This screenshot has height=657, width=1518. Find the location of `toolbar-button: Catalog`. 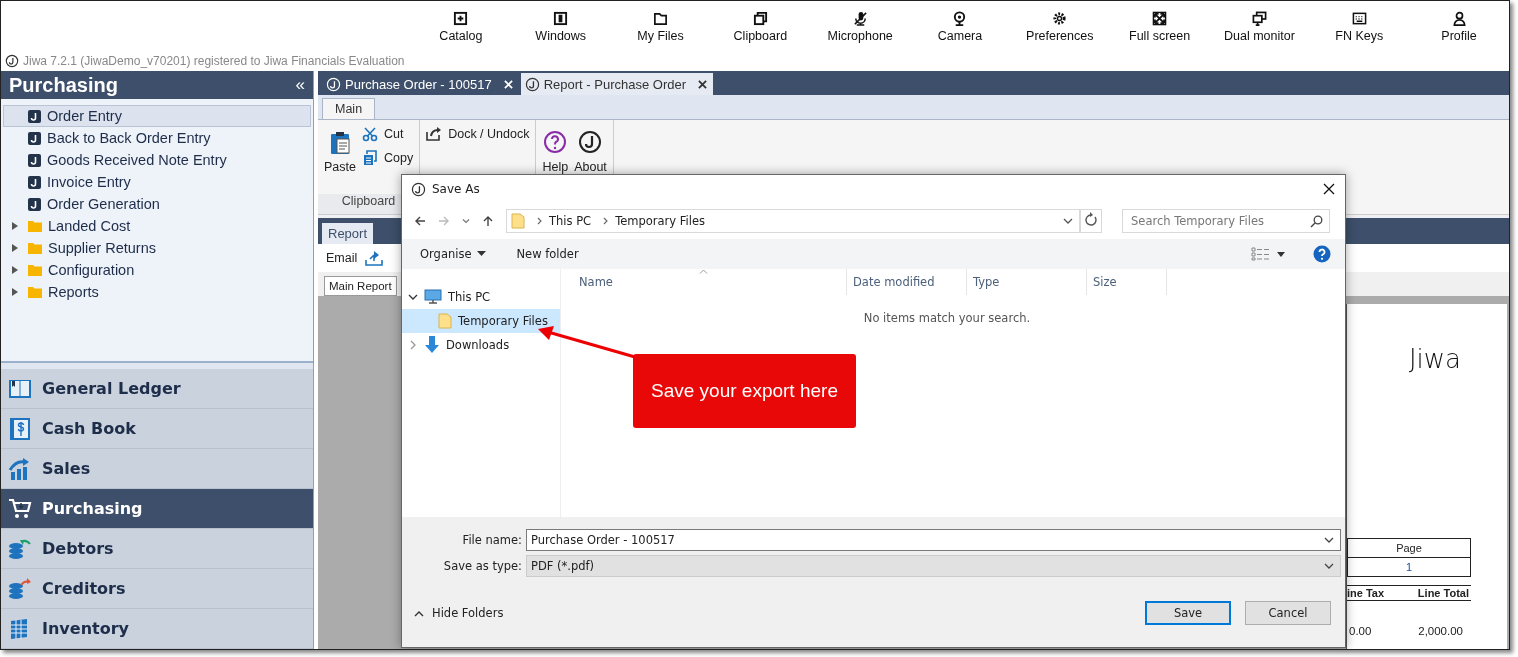

toolbar-button: Catalog is located at coordinates (461, 26).